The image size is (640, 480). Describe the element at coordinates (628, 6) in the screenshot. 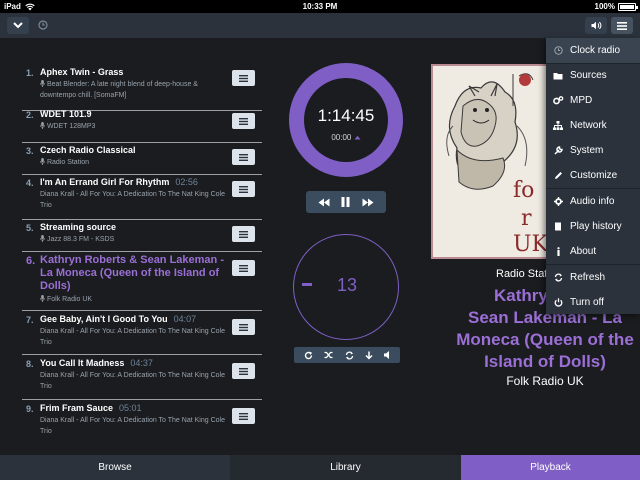

I see `battery-icon` at that location.